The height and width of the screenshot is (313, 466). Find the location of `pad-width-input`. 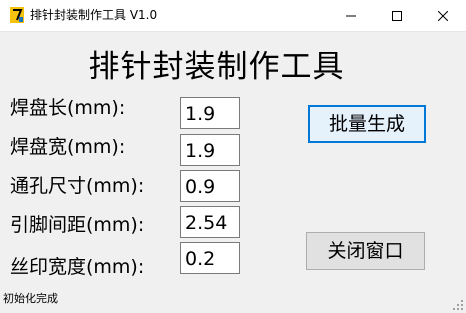

pad-width-input is located at coordinates (210, 150).